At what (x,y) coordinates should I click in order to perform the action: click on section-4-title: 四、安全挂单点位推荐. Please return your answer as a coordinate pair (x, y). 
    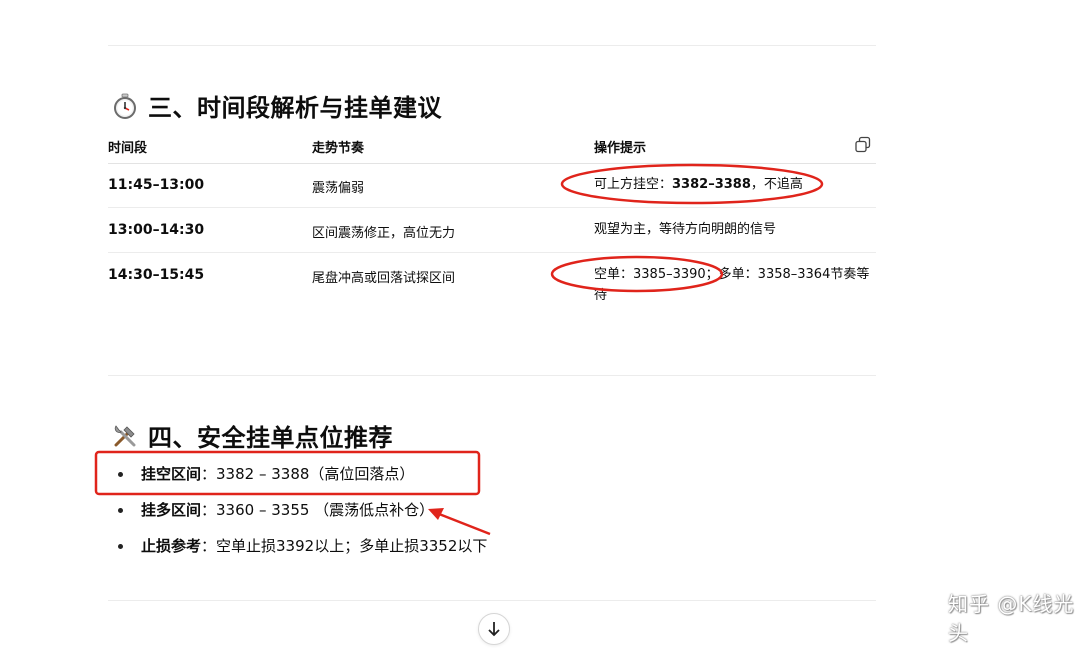
    Looking at the image, I should click on (270, 438).